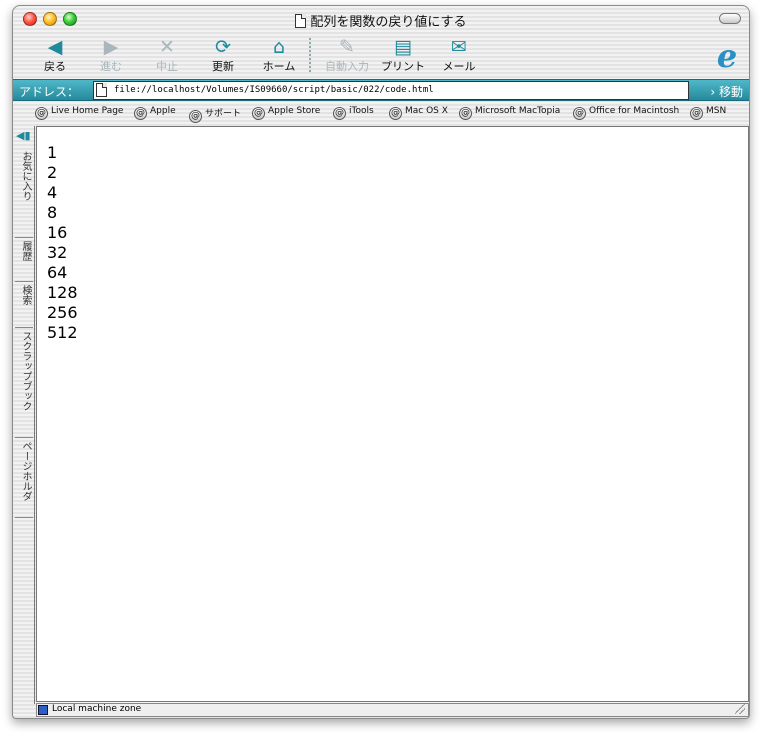 The width and height of the screenshot is (760, 733). I want to click on favorite-link: @ Office for Macintosh, so click(626, 113).